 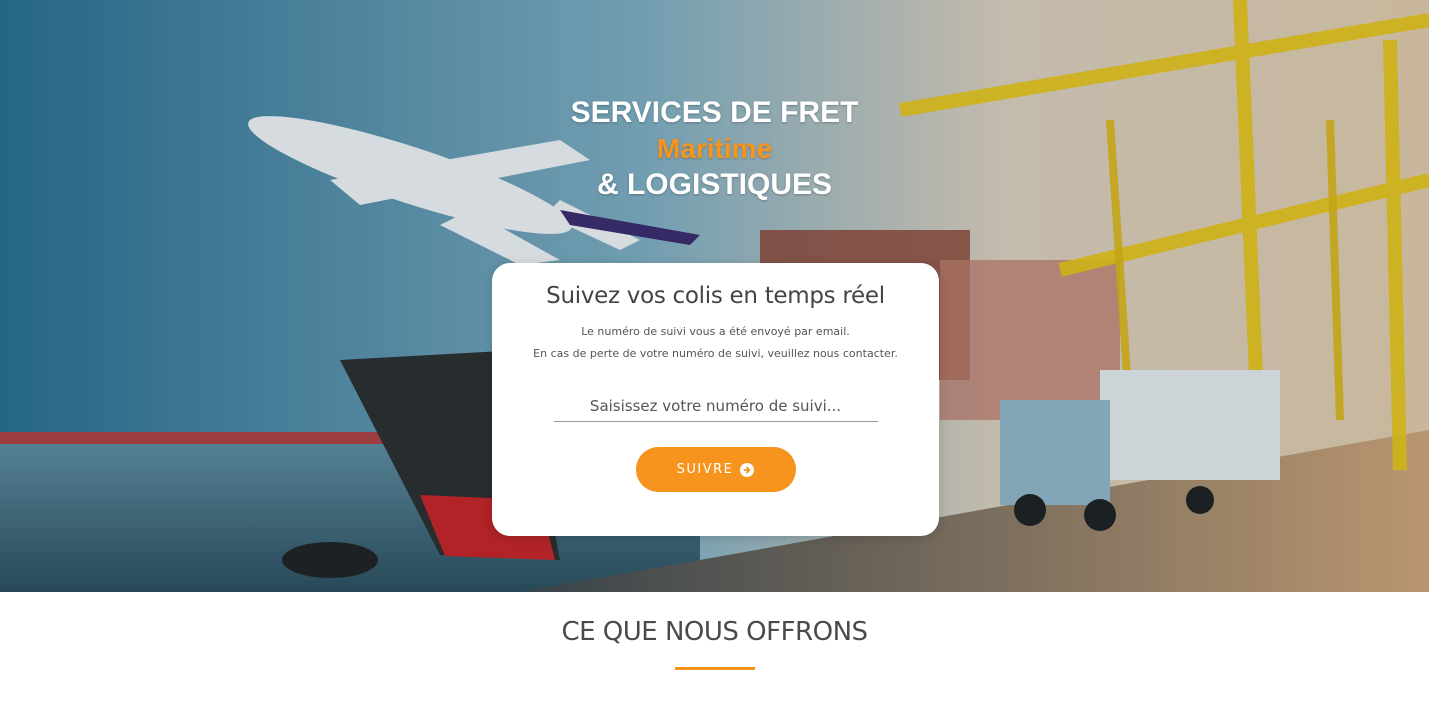 I want to click on tracking-number-input, so click(x=715, y=406).